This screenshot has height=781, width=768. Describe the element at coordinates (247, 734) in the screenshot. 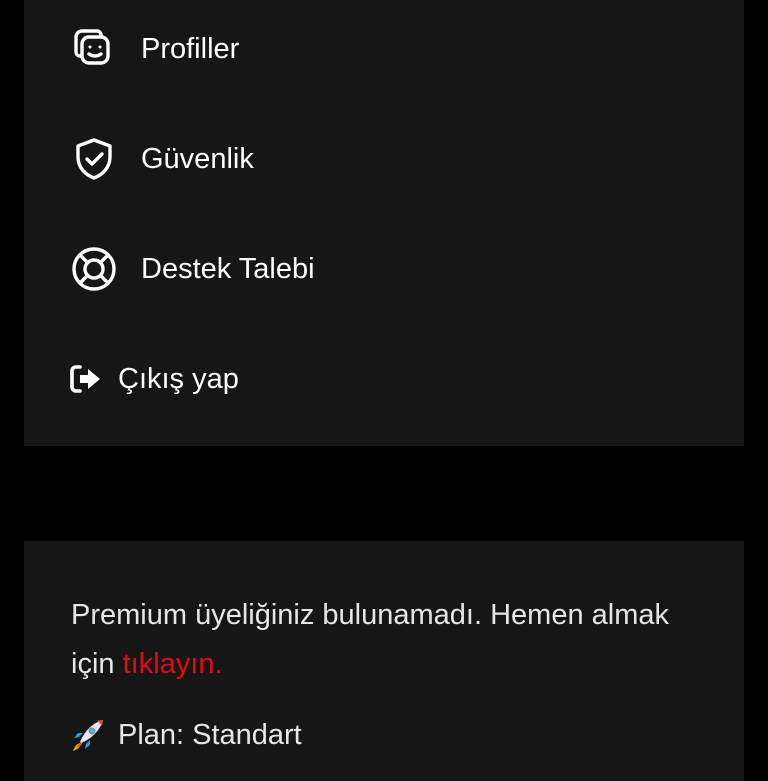

I see `plan-value: Standart` at that location.